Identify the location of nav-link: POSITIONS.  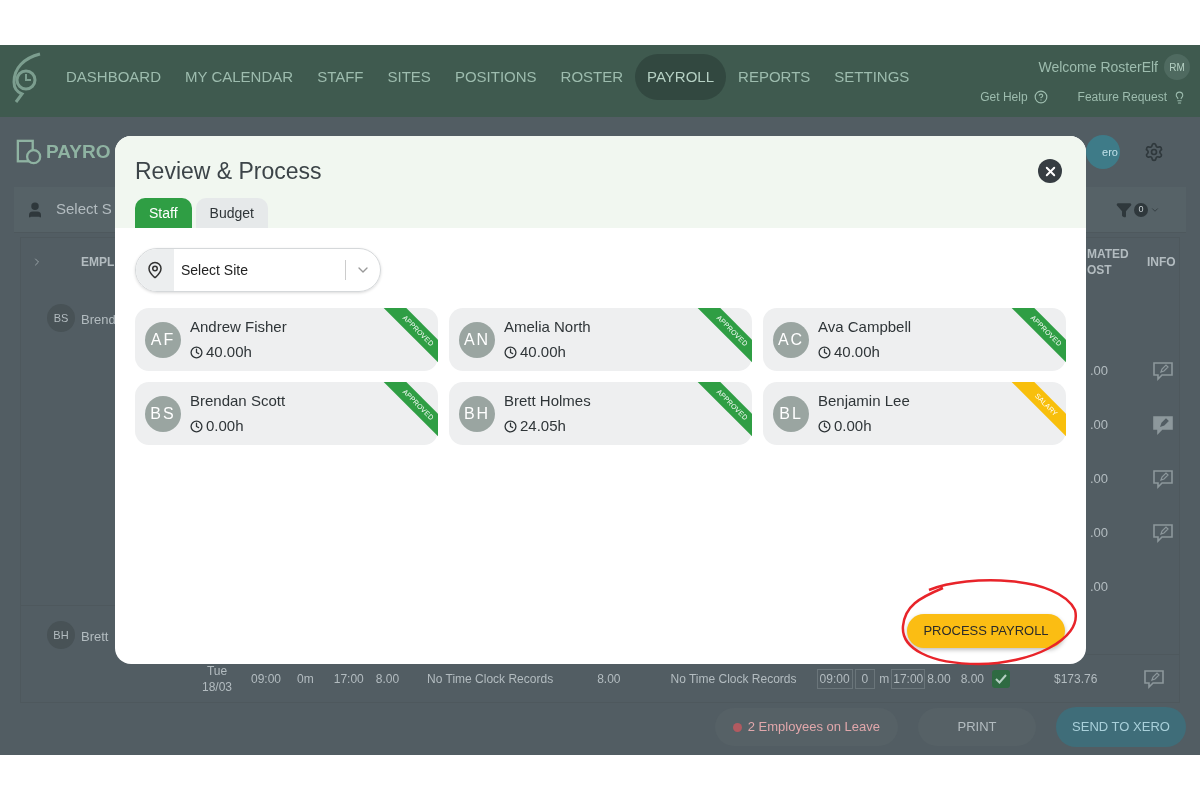
(495, 77).